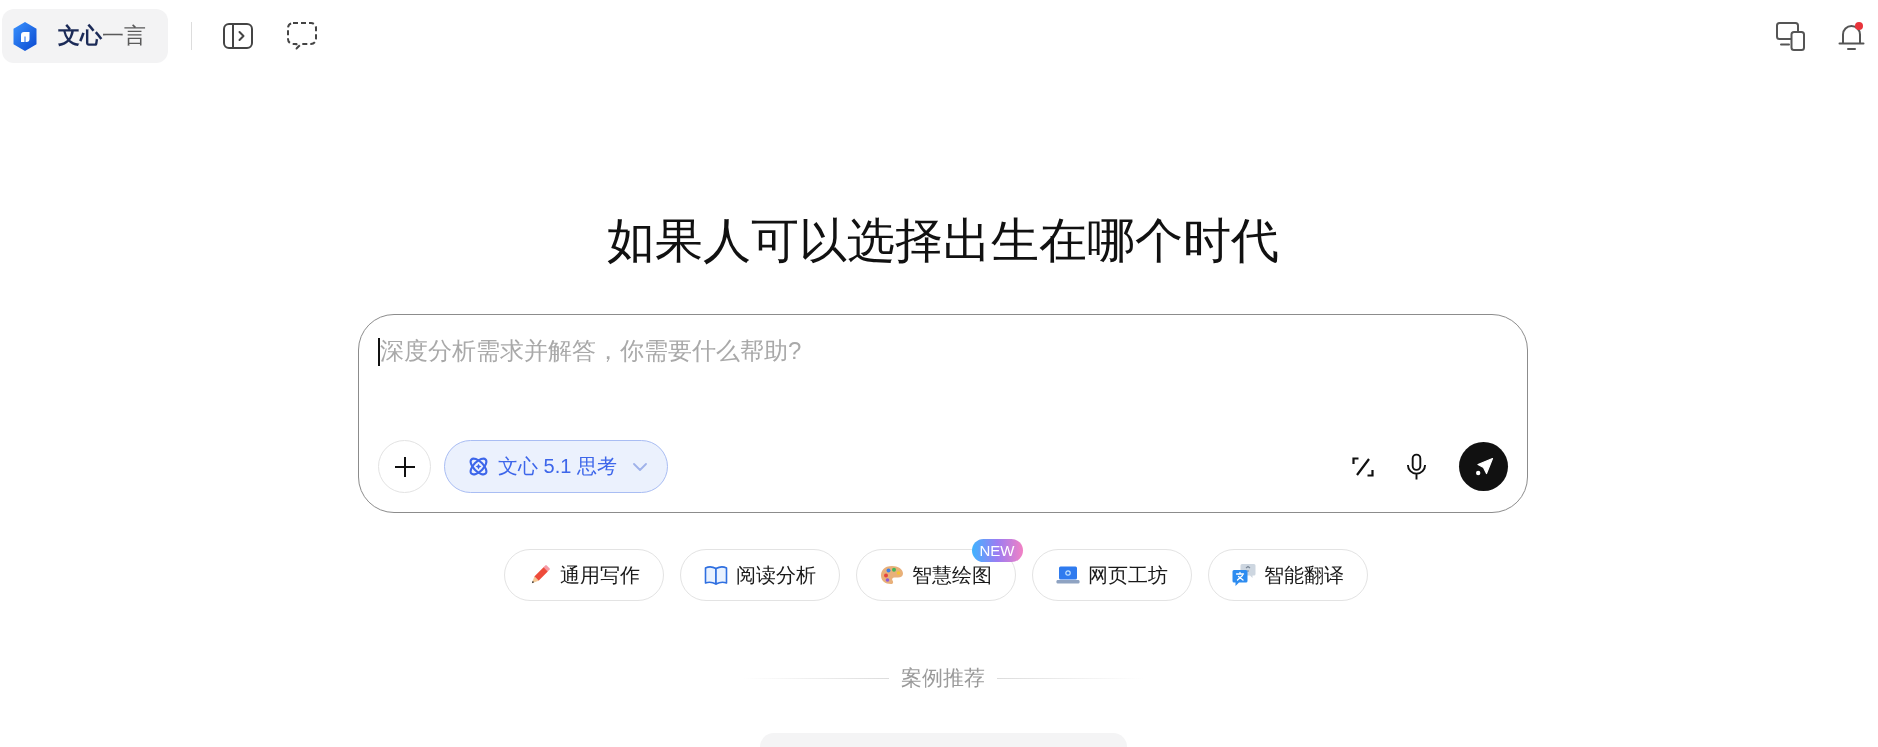  What do you see at coordinates (1363, 466) in the screenshot?
I see `aspect-ratio-icon` at bounding box center [1363, 466].